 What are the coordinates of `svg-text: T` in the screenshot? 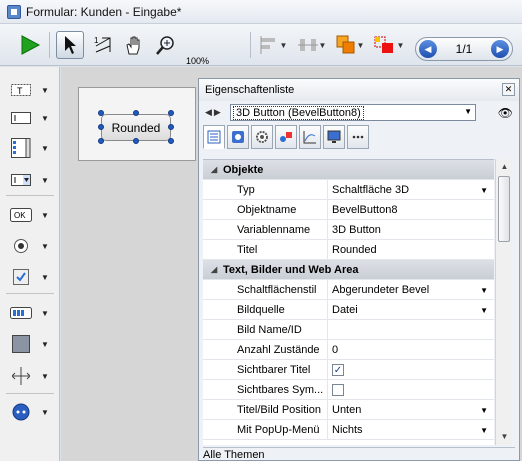 It's located at (20, 91).